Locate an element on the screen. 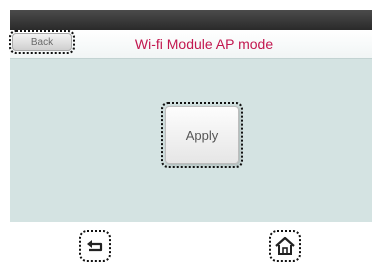  return-icon is located at coordinates (95, 246).